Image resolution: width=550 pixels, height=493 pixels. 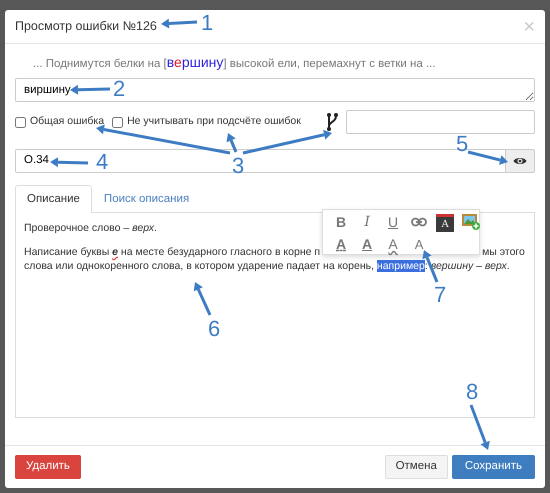 I want to click on tab: Описание, so click(x=53, y=199).